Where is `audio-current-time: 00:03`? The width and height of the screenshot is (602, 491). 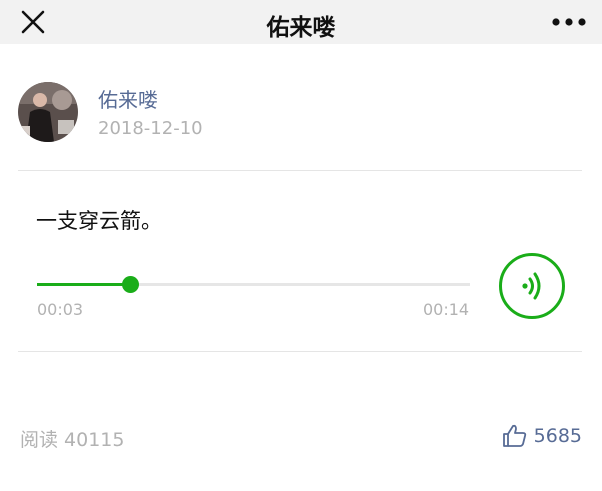 audio-current-time: 00:03 is located at coordinates (60, 309).